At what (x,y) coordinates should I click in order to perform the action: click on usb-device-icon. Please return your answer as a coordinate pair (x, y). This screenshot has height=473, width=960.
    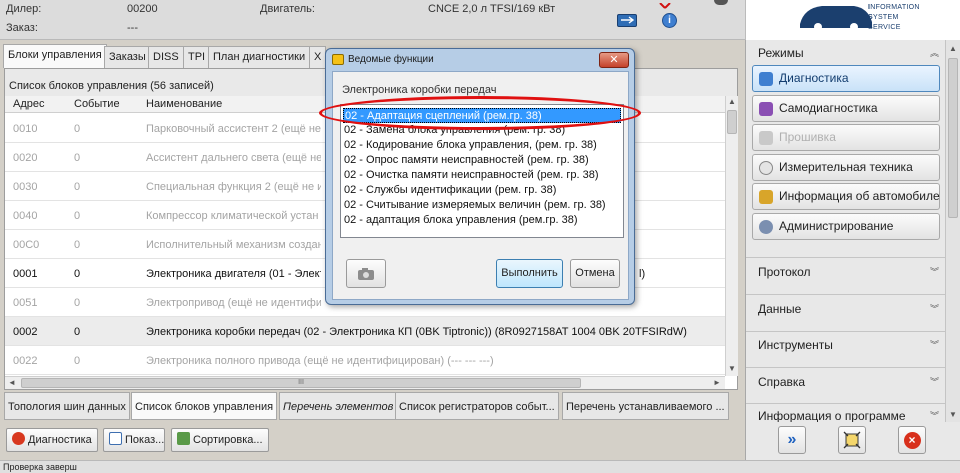
    Looking at the image, I should click on (627, 20).